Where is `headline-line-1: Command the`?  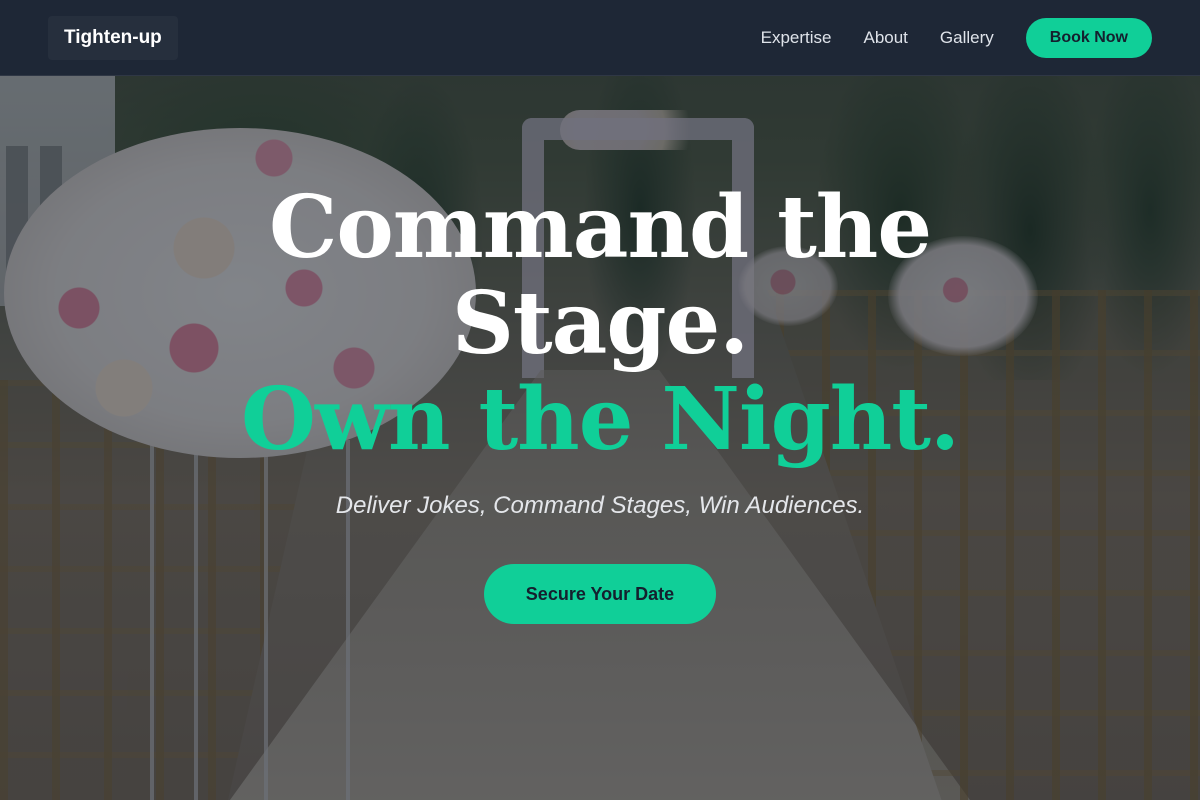 headline-line-1: Command the is located at coordinates (600, 227).